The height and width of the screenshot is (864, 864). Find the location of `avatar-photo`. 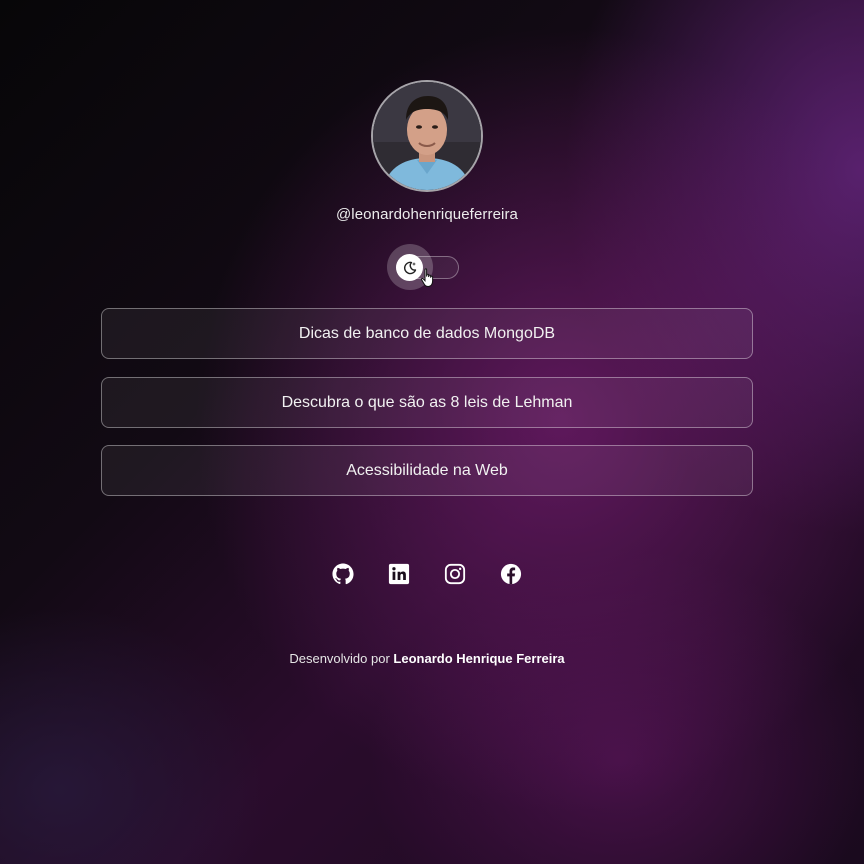

avatar-photo is located at coordinates (427, 136).